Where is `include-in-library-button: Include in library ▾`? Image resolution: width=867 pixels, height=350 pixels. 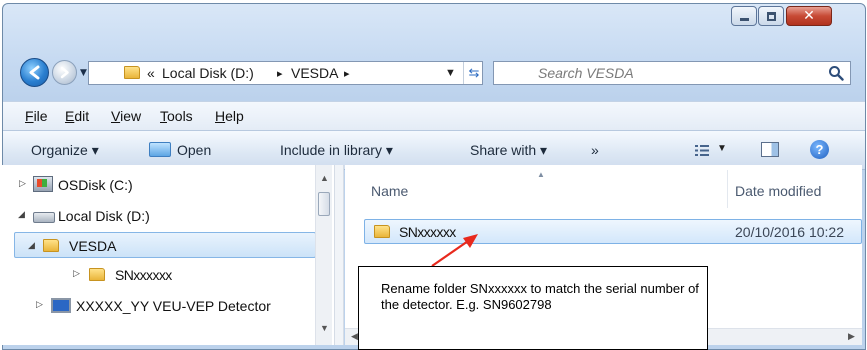 include-in-library-button: Include in library ▾ is located at coordinates (336, 150).